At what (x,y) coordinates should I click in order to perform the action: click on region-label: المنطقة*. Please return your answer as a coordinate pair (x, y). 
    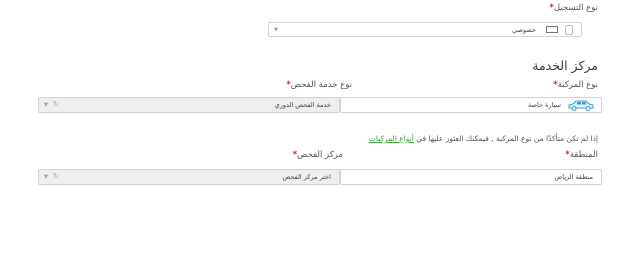
    Looking at the image, I should click on (581, 155).